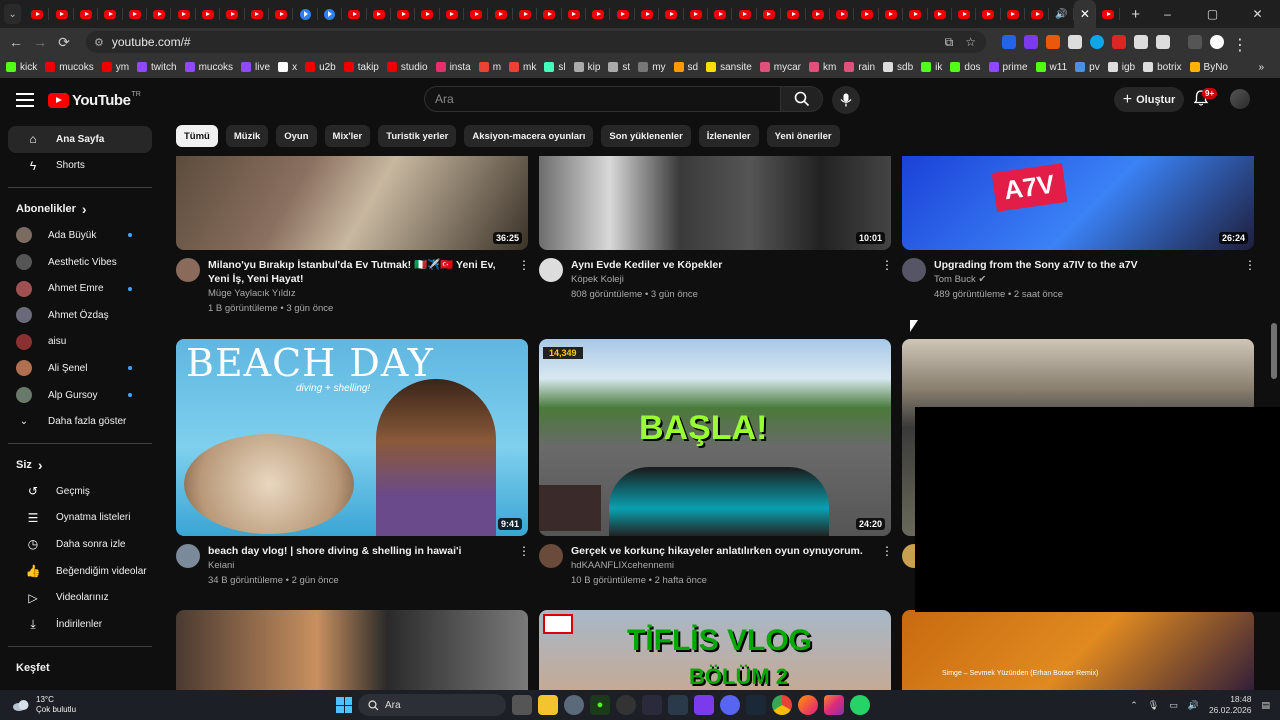  I want to click on create-button: + Oluştur, so click(1149, 99).